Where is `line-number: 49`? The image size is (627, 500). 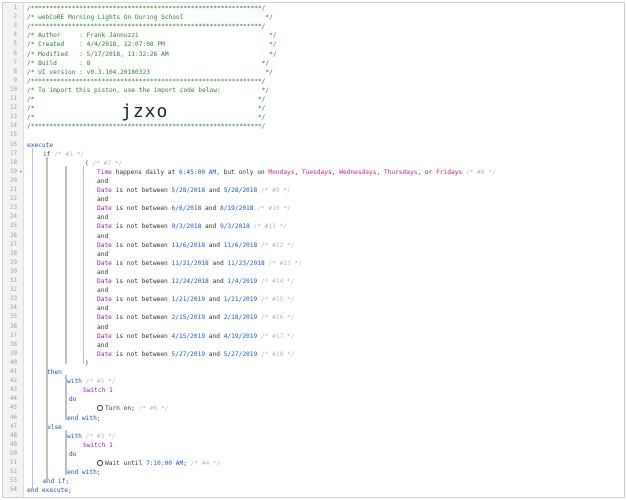 line-number: 49 is located at coordinates (13, 444).